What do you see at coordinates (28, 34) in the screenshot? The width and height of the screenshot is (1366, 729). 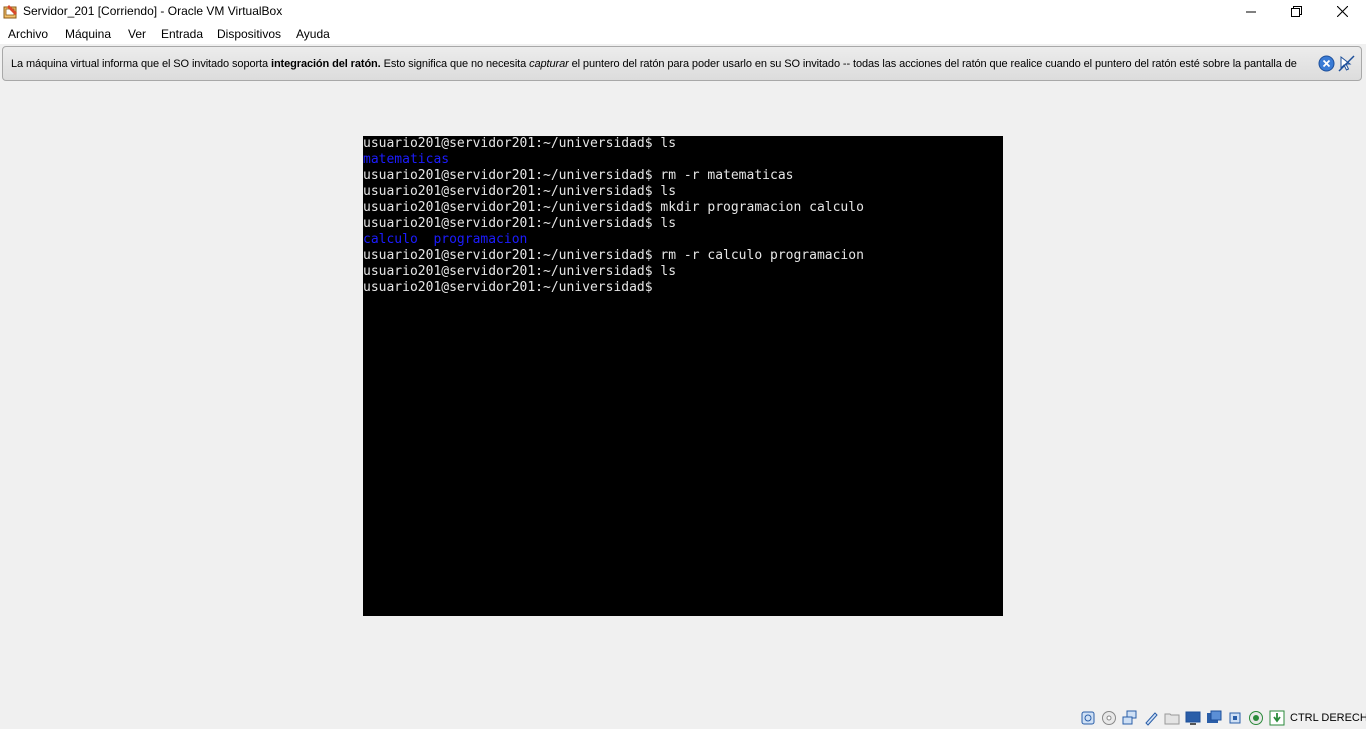 I see `menu-archivo: Archivo` at bounding box center [28, 34].